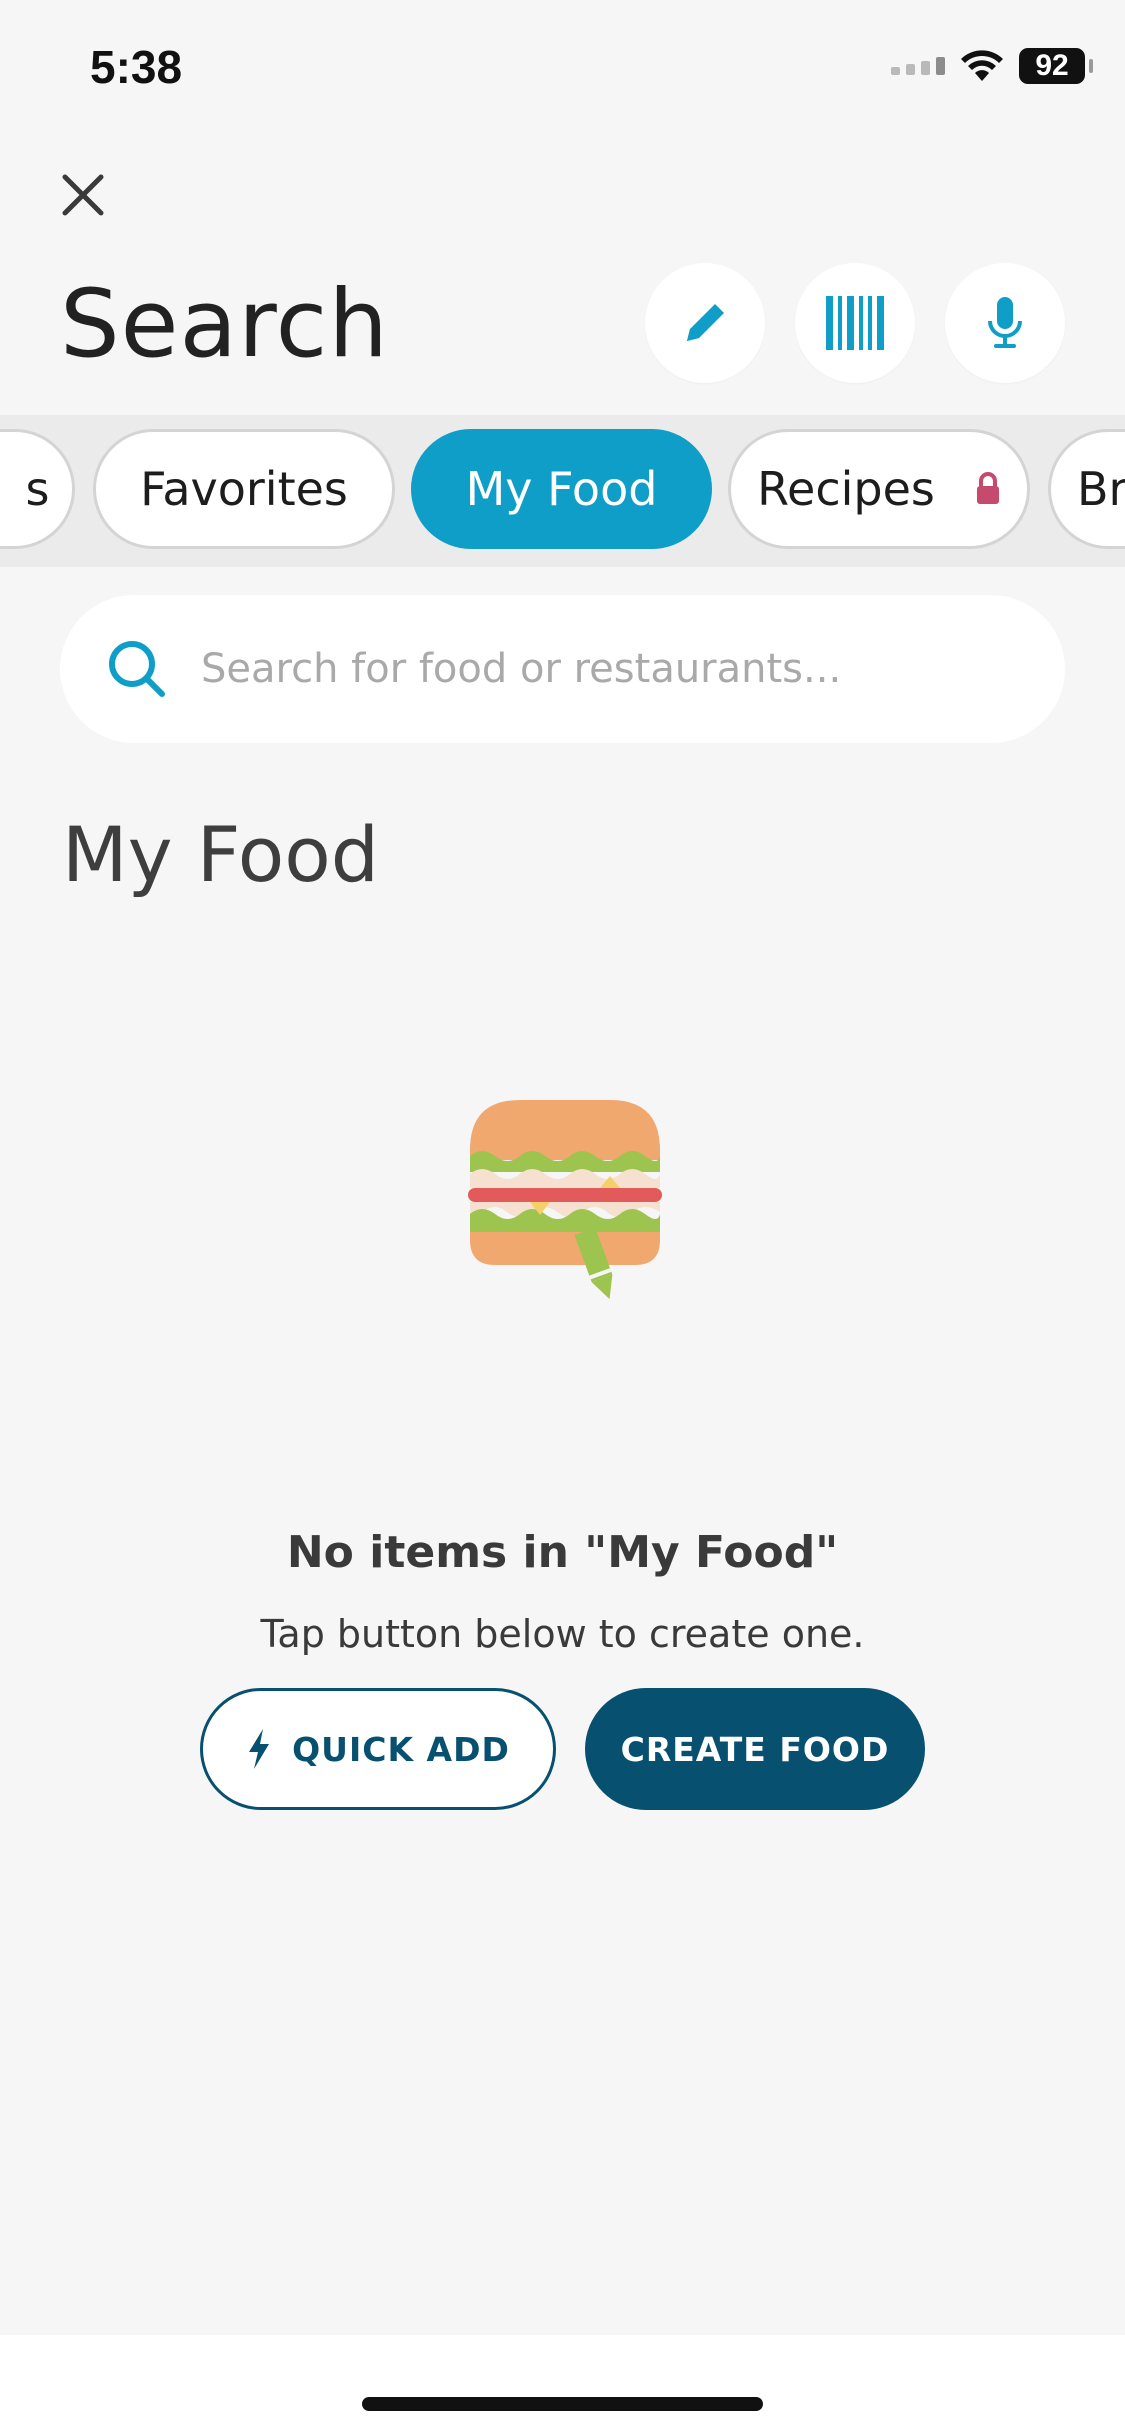 The width and height of the screenshot is (1125, 2436). I want to click on tab-my-food: My Food, so click(561, 489).